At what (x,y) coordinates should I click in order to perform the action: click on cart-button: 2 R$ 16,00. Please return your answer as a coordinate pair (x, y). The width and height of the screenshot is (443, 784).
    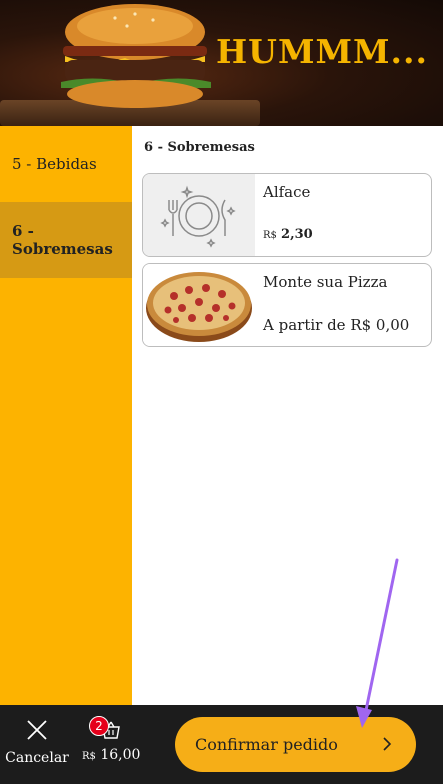
    Looking at the image, I should click on (112, 744).